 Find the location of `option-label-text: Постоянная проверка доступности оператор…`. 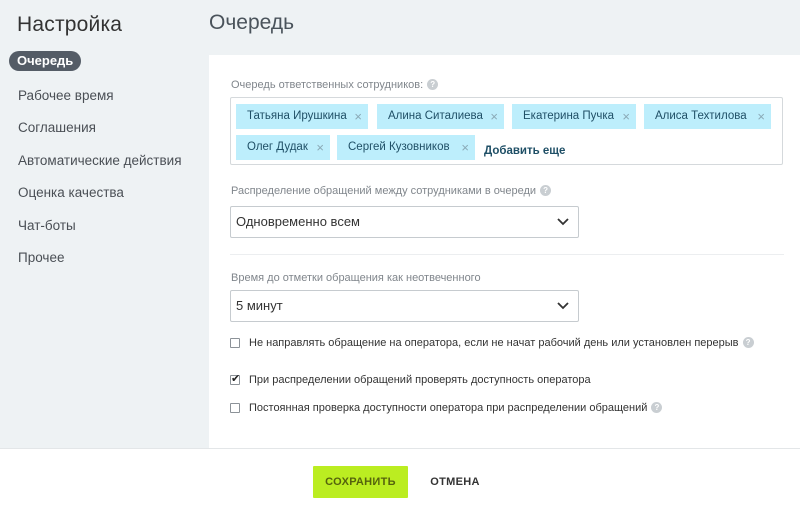

option-label-text: Постоянная проверка доступности оператор… is located at coordinates (448, 408).